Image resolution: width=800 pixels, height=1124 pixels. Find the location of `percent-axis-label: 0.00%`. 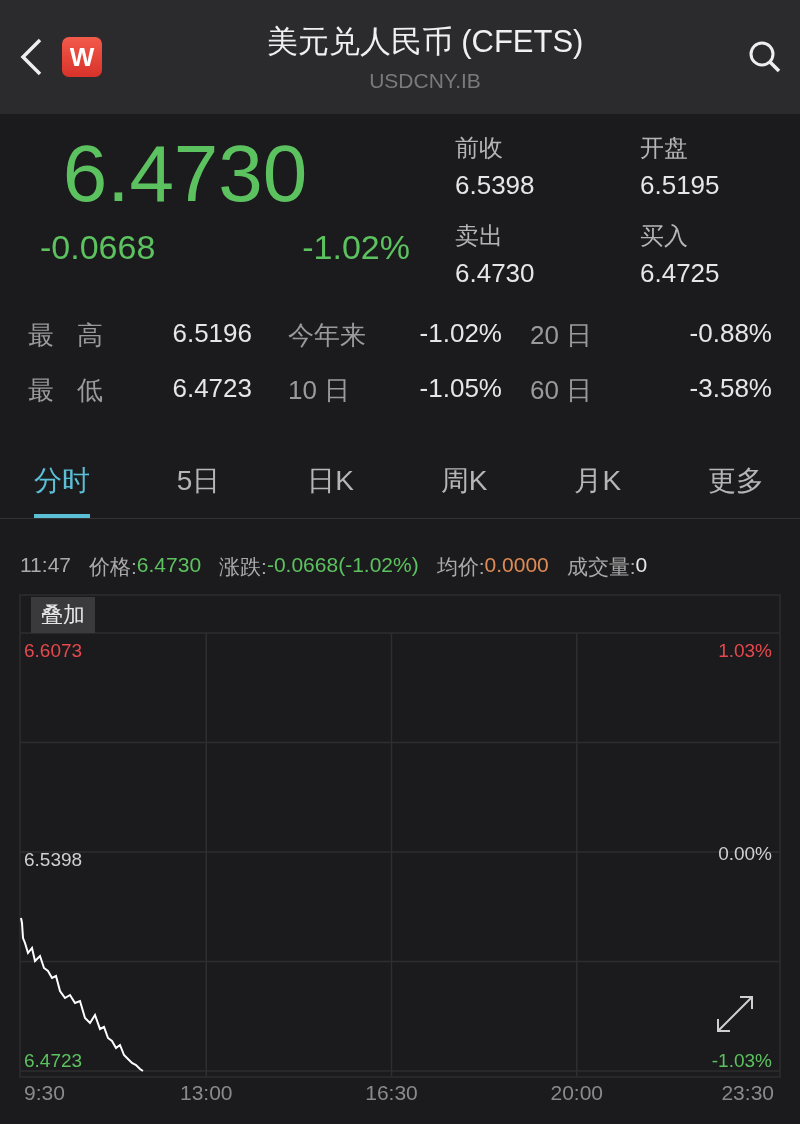

percent-axis-label: 0.00% is located at coordinates (745, 853).